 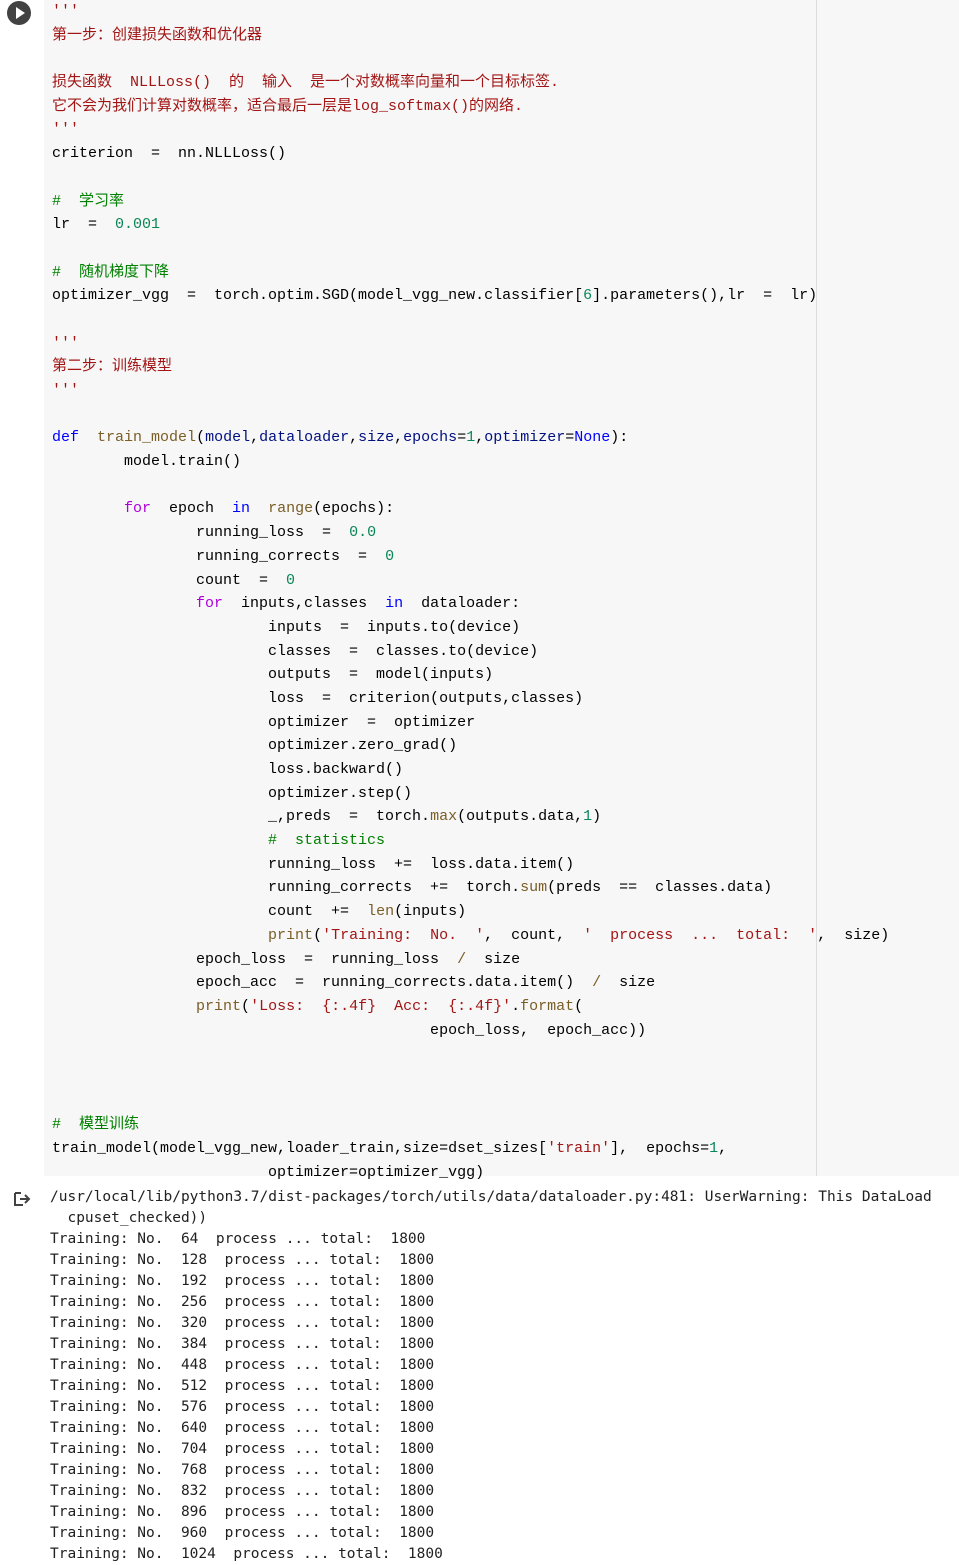 I want to click on code-line: optimizer.step(), so click(x=470, y=794).